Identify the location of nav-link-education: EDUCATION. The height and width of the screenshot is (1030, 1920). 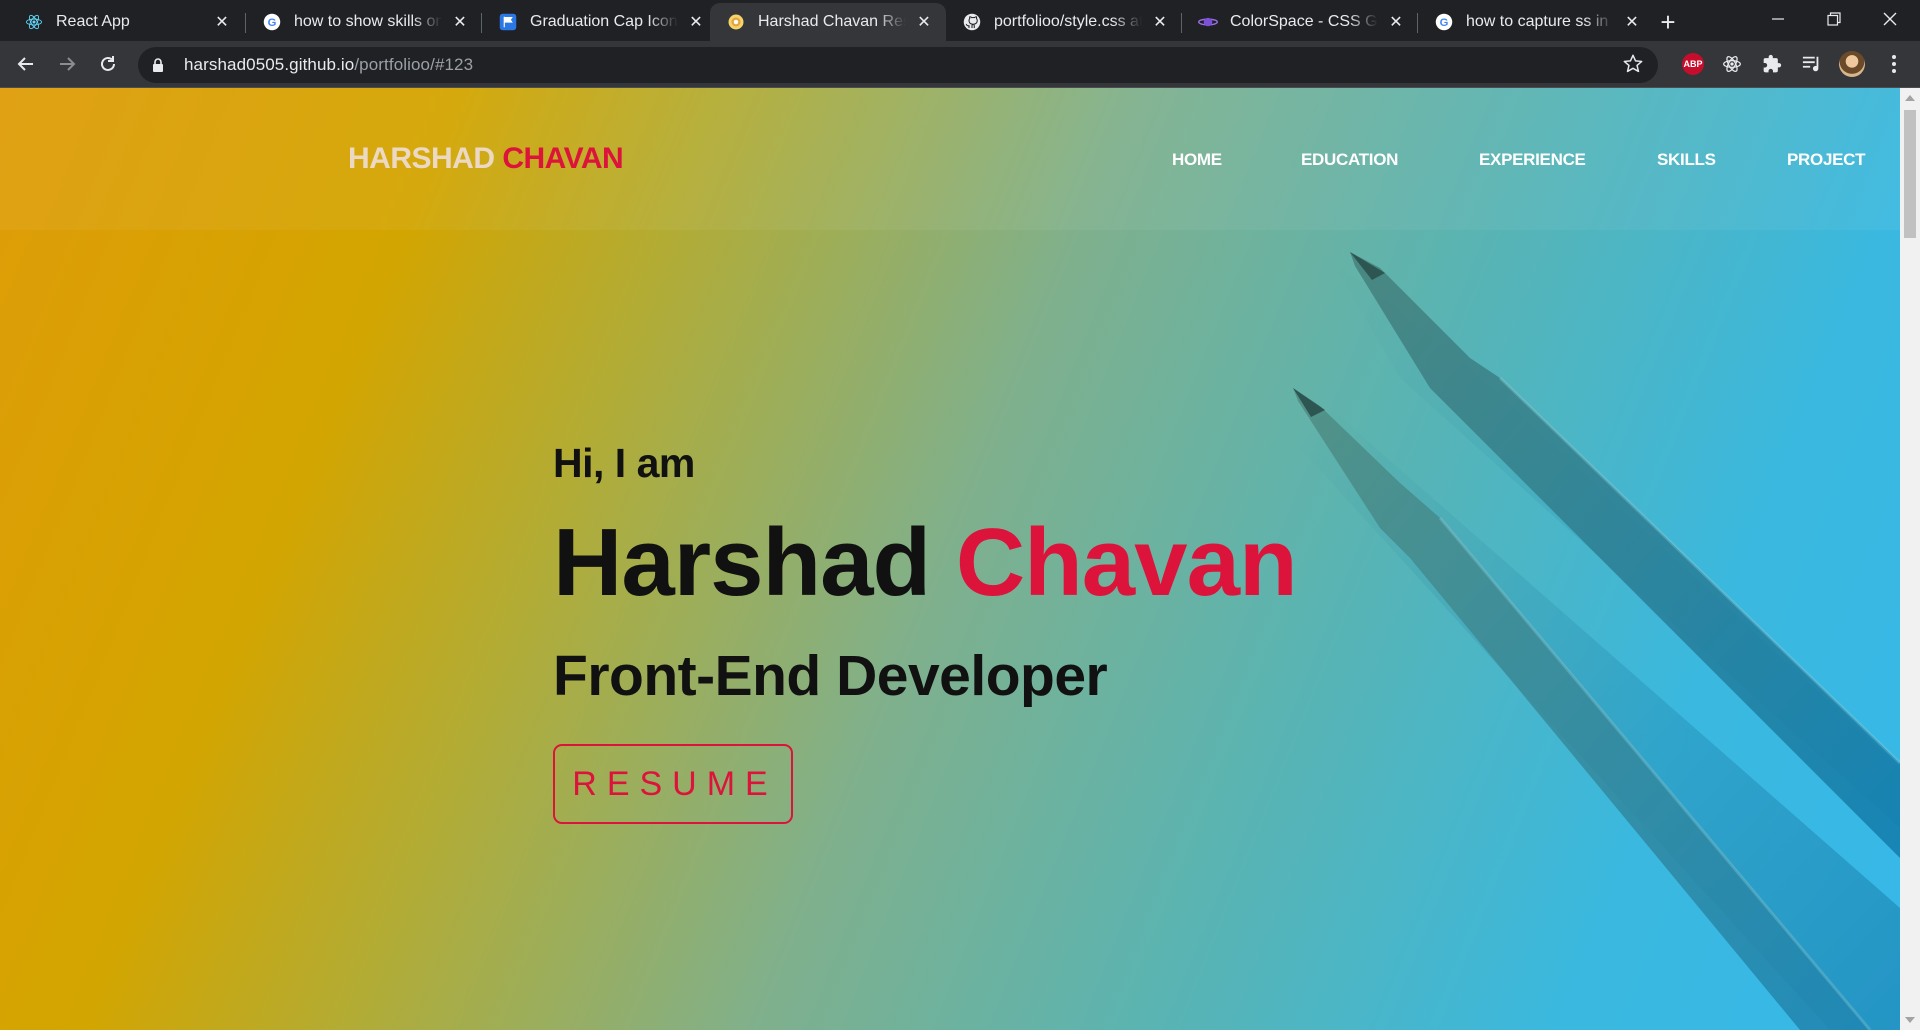
(1349, 160).